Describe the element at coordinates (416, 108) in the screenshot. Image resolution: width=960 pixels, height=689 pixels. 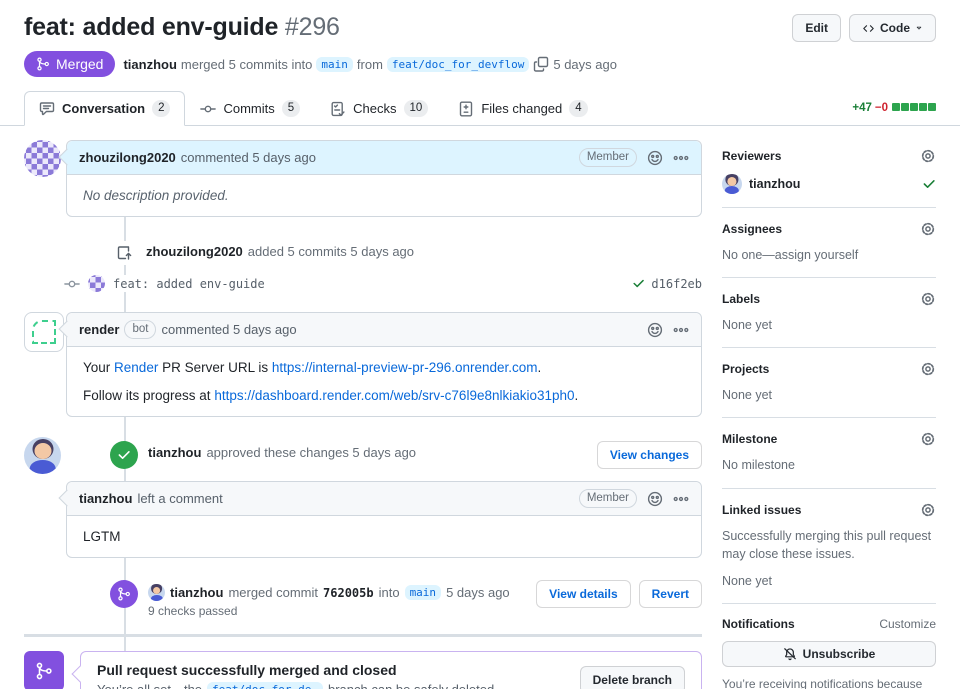
I see `checks-count: 10` at that location.